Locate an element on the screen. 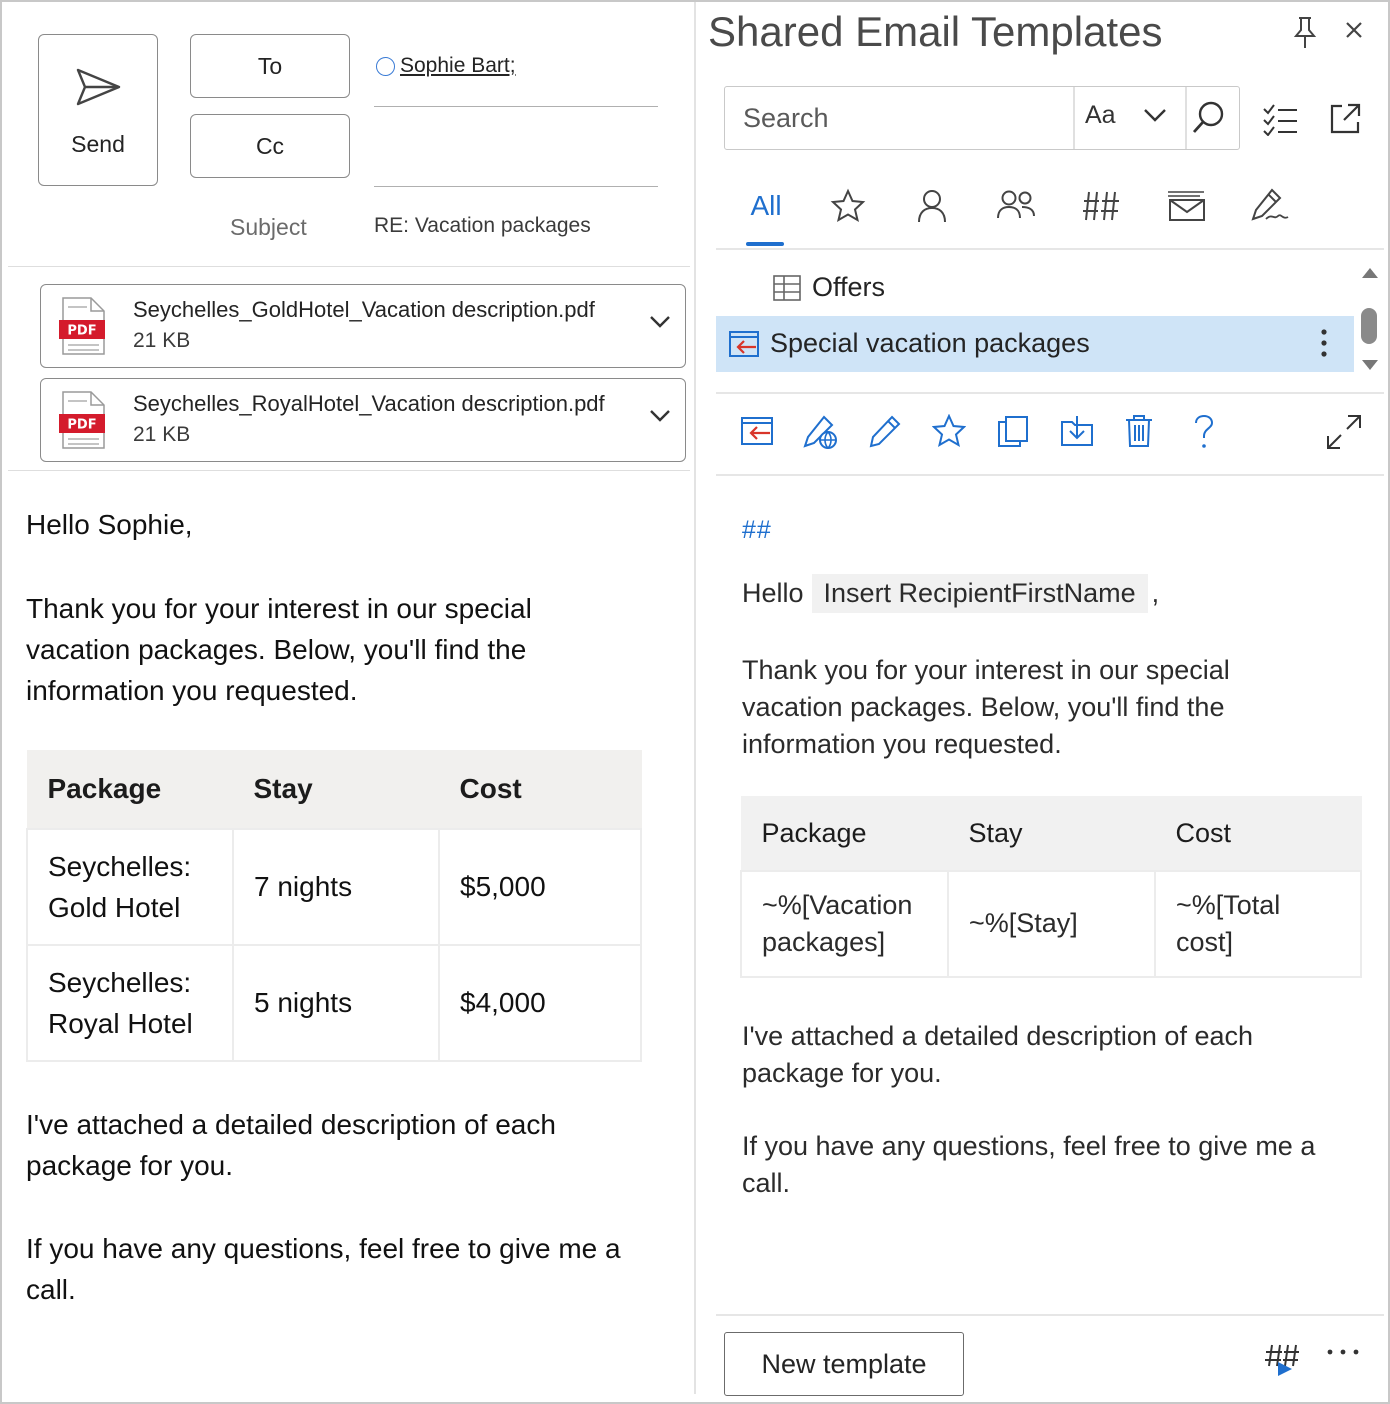 The image size is (1390, 1404). to-field-underline is located at coordinates (516, 106).